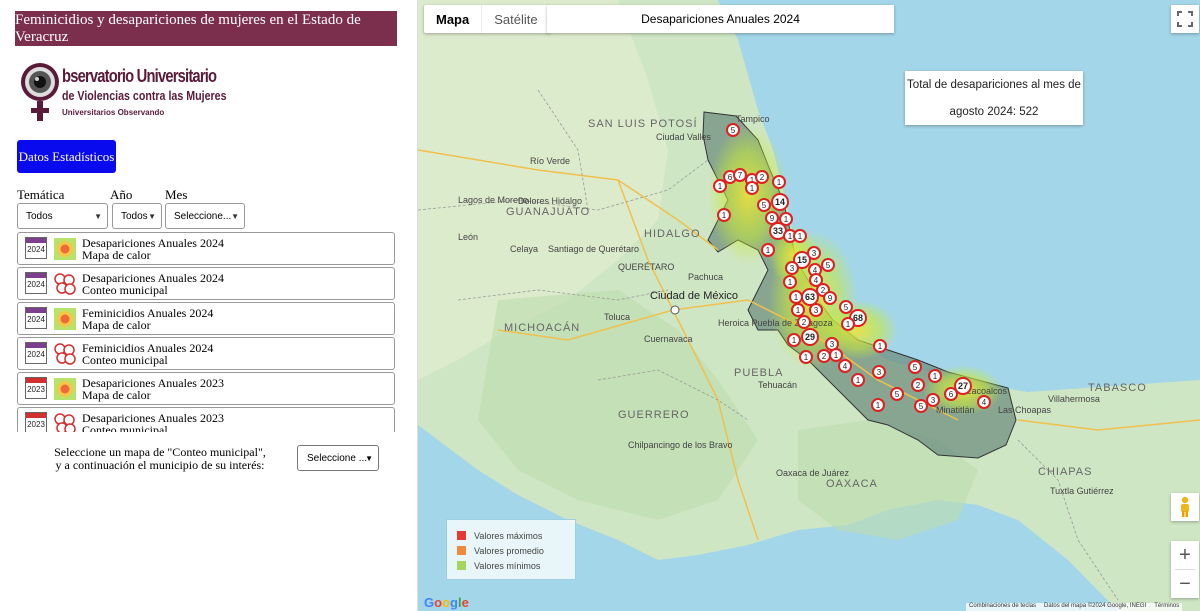 This screenshot has width=1200, height=611. Describe the element at coordinates (1002, 607) in the screenshot. I see `keyboard-shortcuts-link: Combinaciones de teclas` at that location.